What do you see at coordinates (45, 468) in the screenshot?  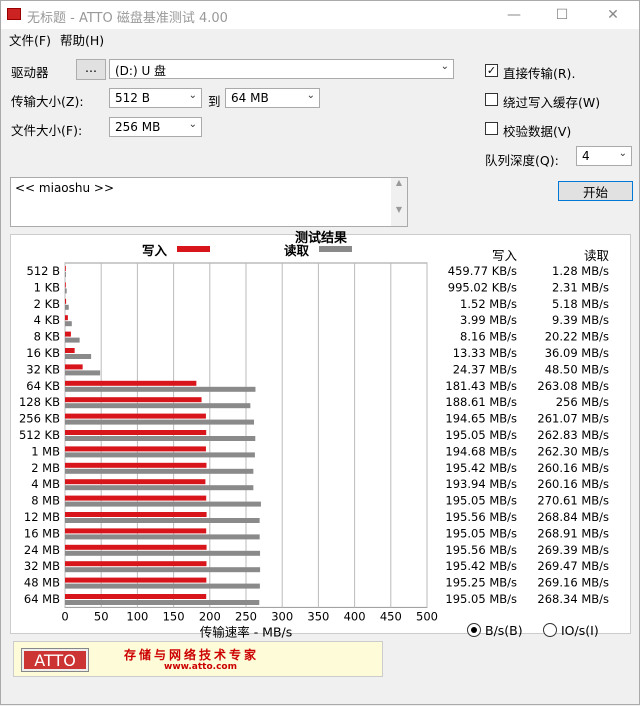 I see `category-label: 2 MB` at bounding box center [45, 468].